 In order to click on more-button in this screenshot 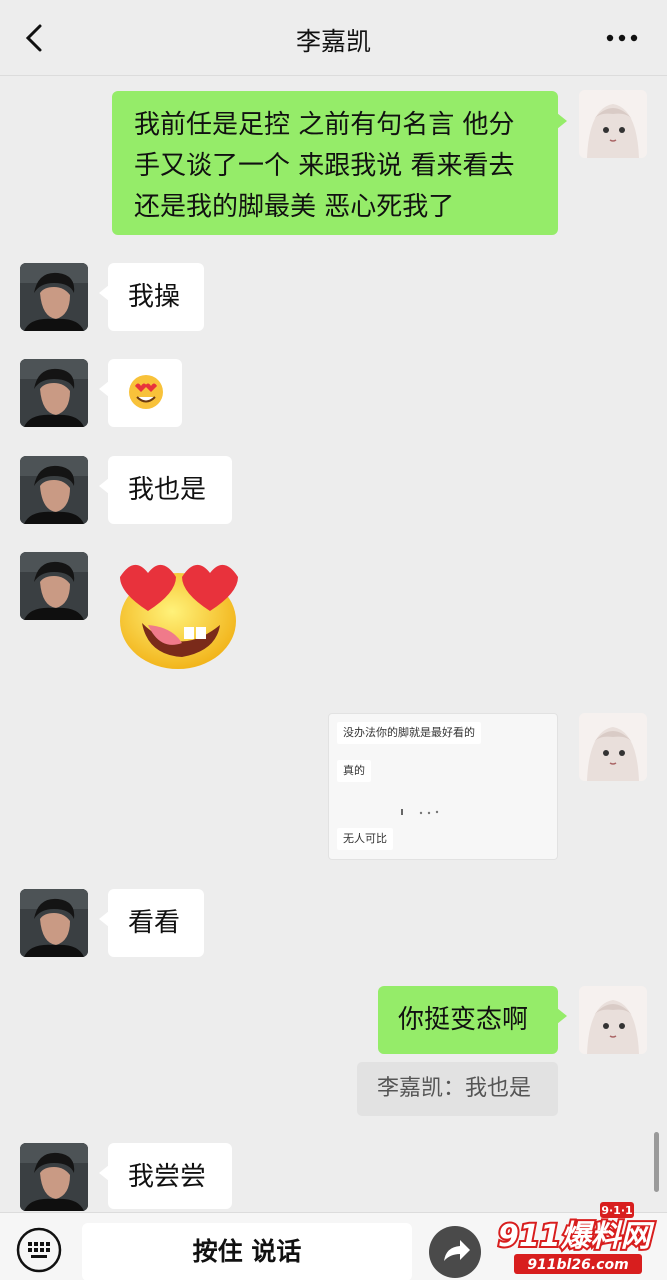, I will do `click(622, 38)`.